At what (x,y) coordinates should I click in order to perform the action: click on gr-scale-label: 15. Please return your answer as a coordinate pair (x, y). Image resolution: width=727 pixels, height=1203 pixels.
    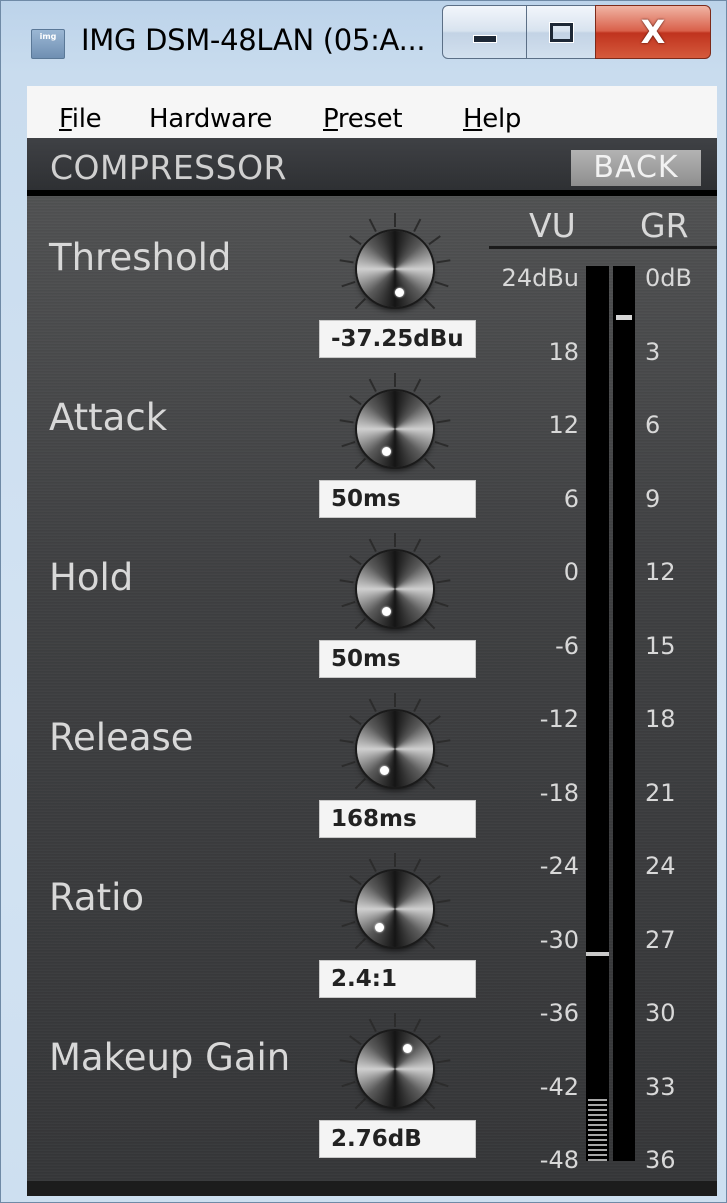
    Looking at the image, I should click on (660, 645).